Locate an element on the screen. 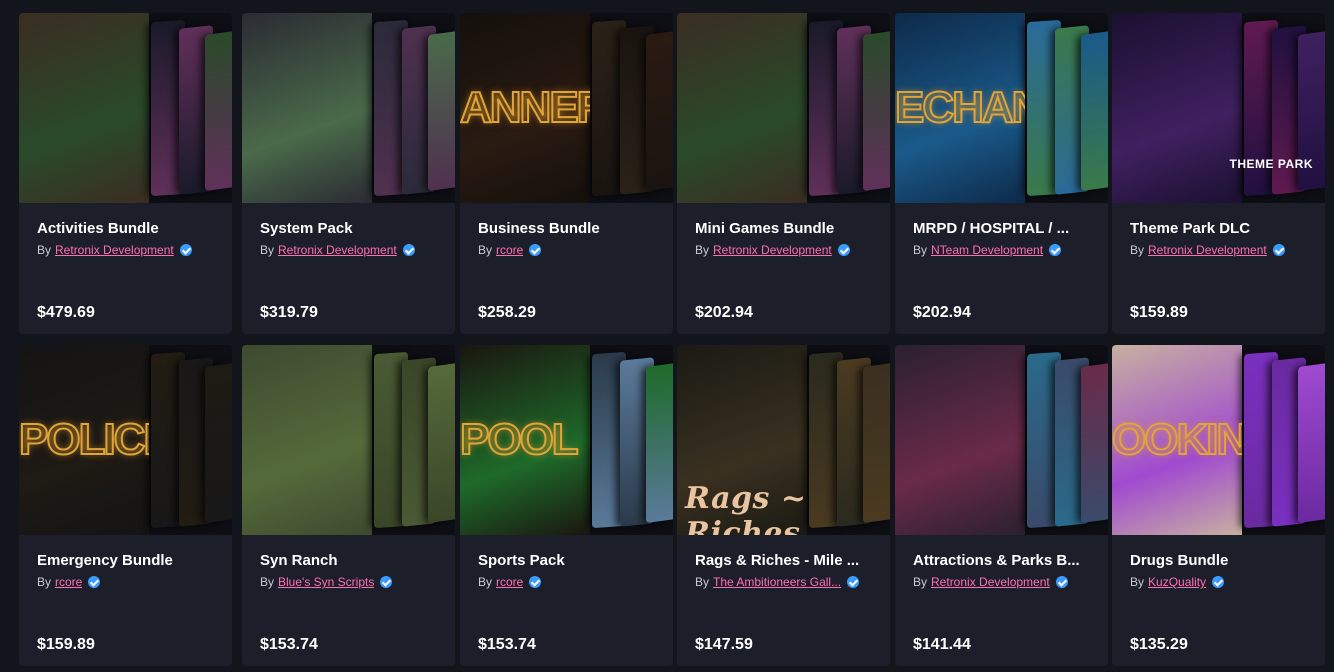 The width and height of the screenshot is (1334, 672). product-thumbnail: OOKING is located at coordinates (1218, 440).